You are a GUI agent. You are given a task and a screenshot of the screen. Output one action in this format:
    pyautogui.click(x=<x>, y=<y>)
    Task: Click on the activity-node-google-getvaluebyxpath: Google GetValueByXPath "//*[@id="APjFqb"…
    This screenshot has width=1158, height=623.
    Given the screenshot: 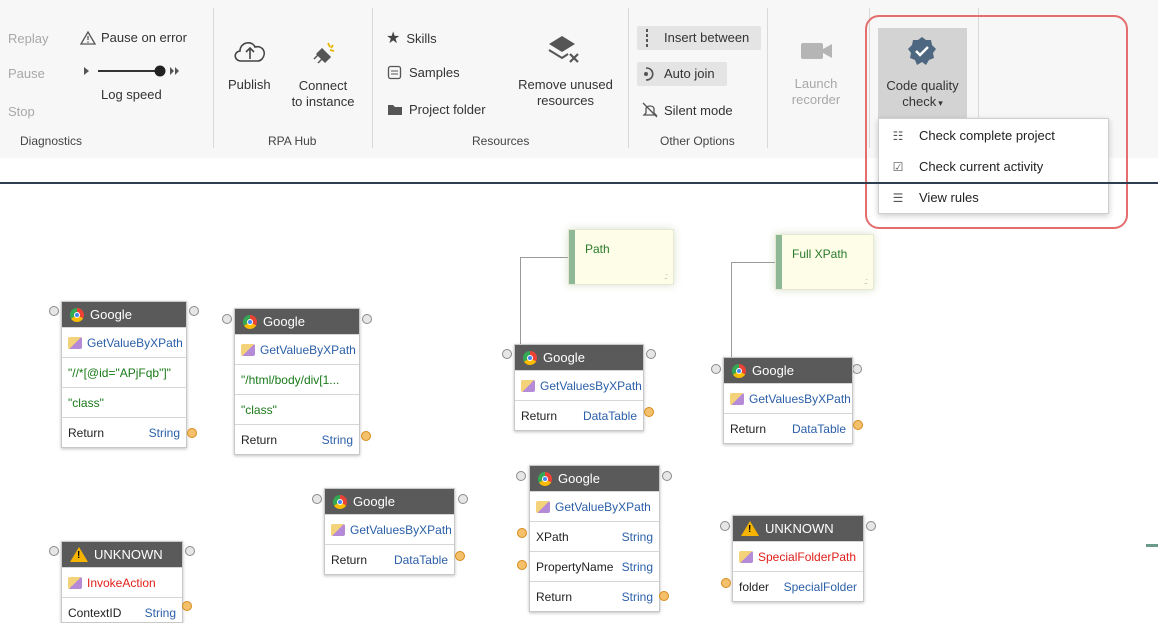 What is the action you would take?
    pyautogui.click(x=124, y=374)
    